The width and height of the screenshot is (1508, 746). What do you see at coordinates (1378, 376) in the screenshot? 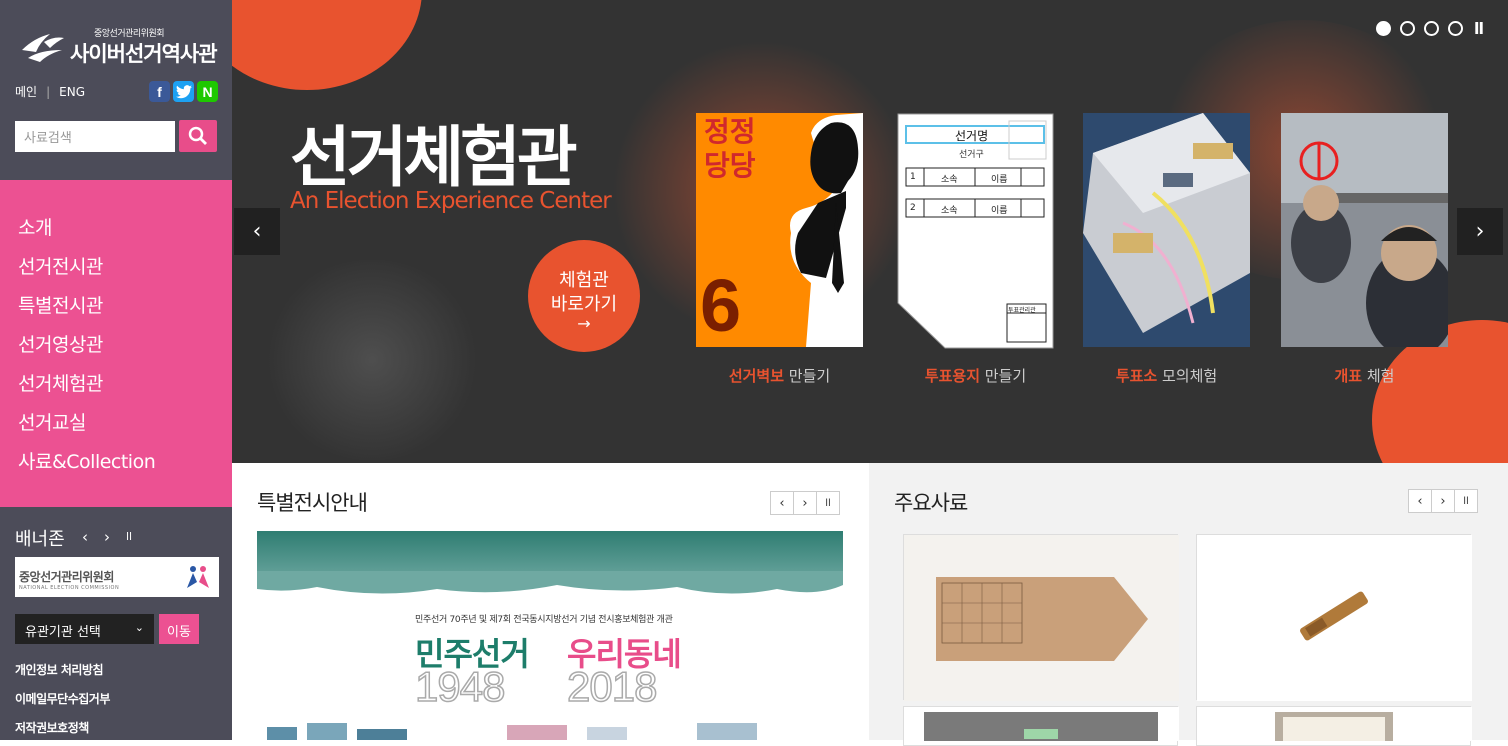
I see `card-label-rest: 체험` at bounding box center [1378, 376].